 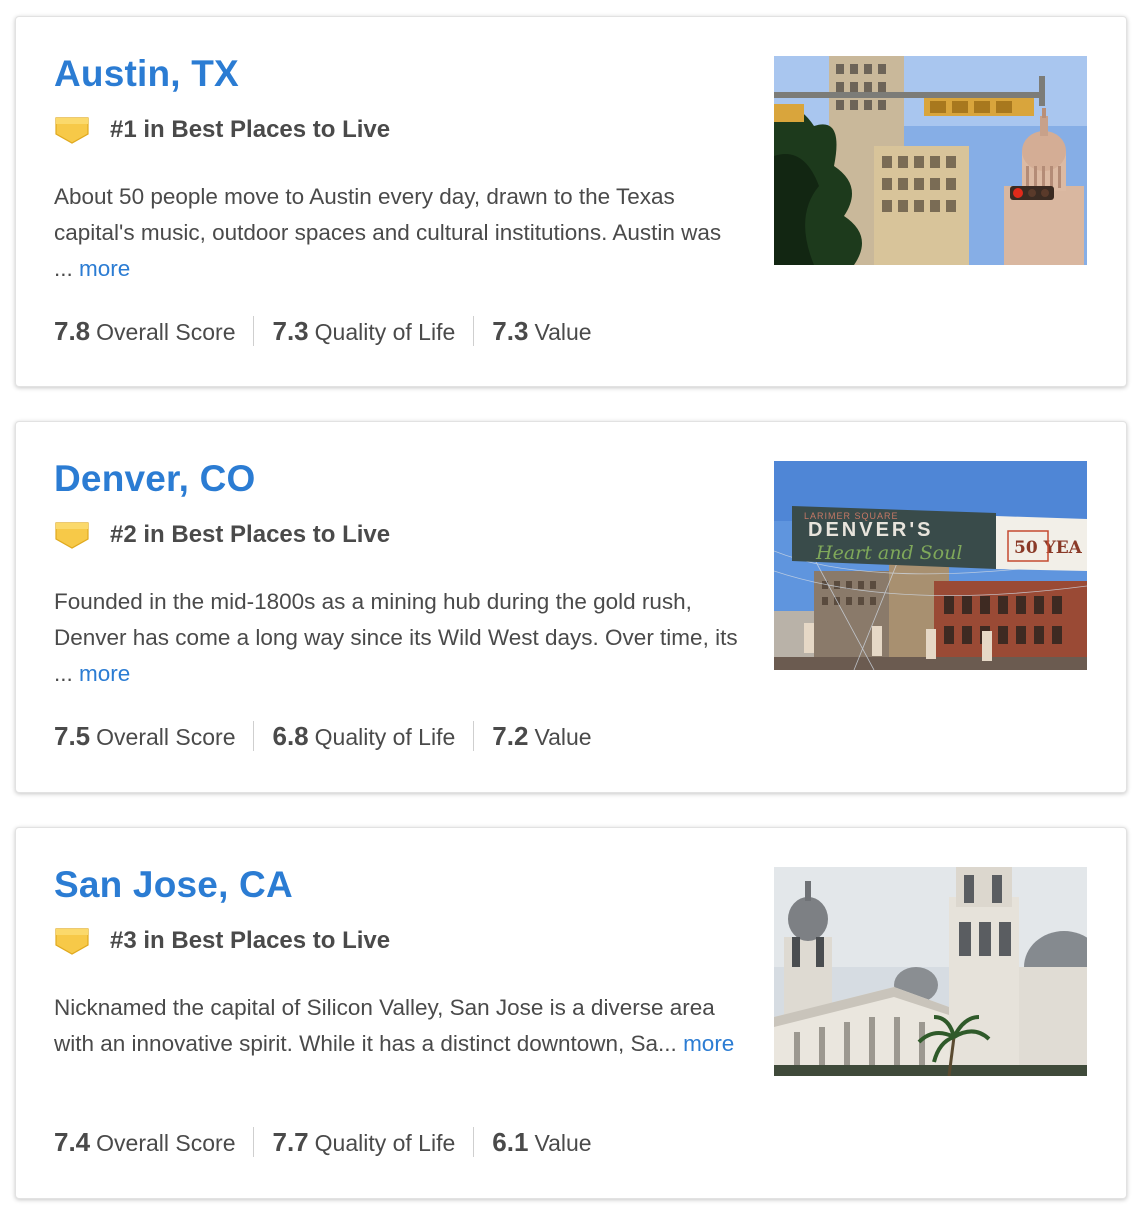 I want to click on overall-score: 7.5 Overall Score, so click(x=144, y=736).